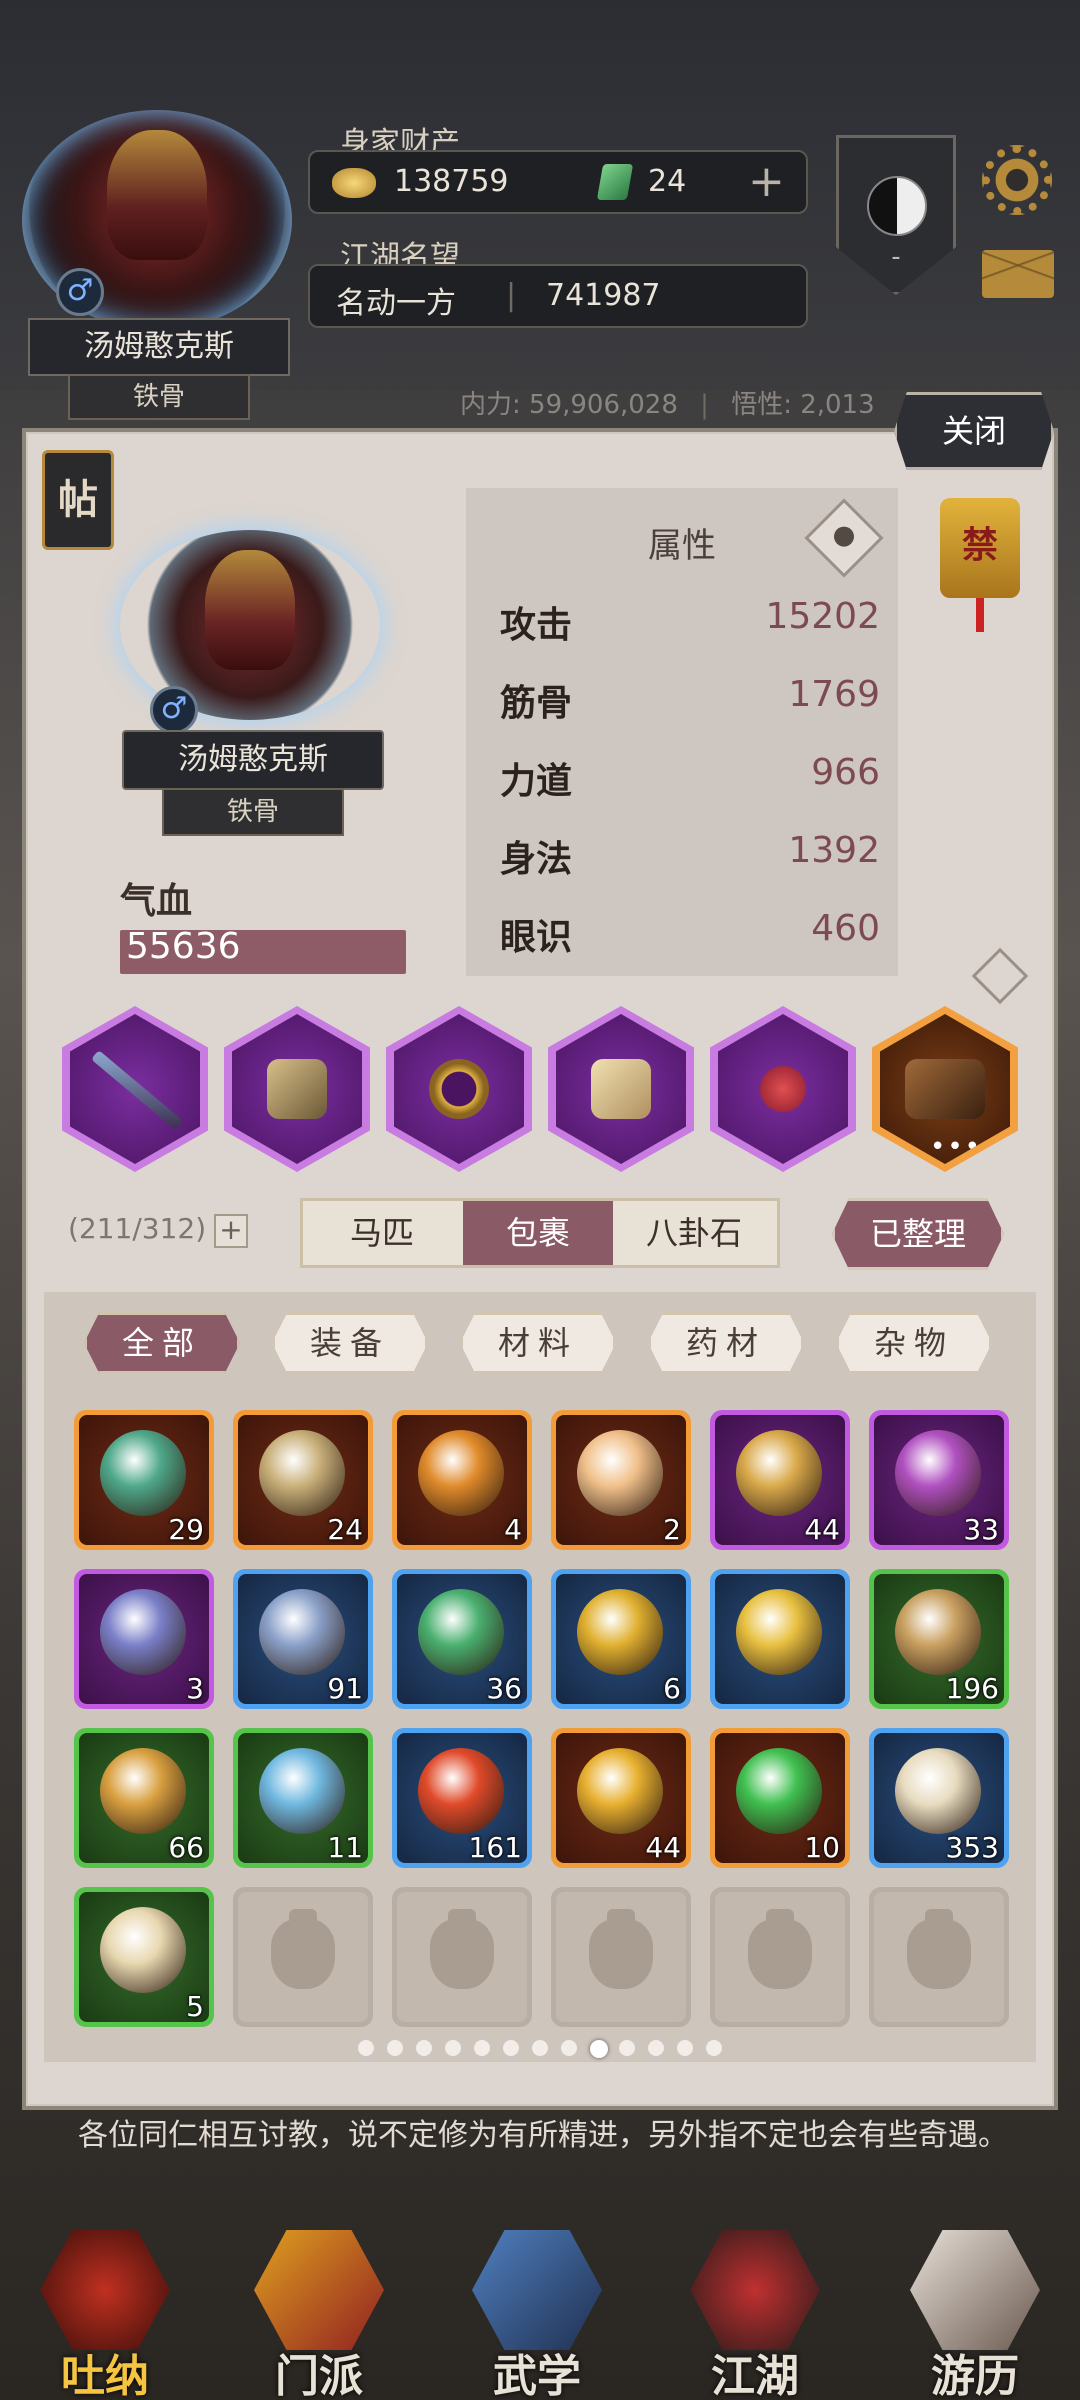  Describe the element at coordinates (462, 1480) in the screenshot. I see `item-slot: 4` at that location.